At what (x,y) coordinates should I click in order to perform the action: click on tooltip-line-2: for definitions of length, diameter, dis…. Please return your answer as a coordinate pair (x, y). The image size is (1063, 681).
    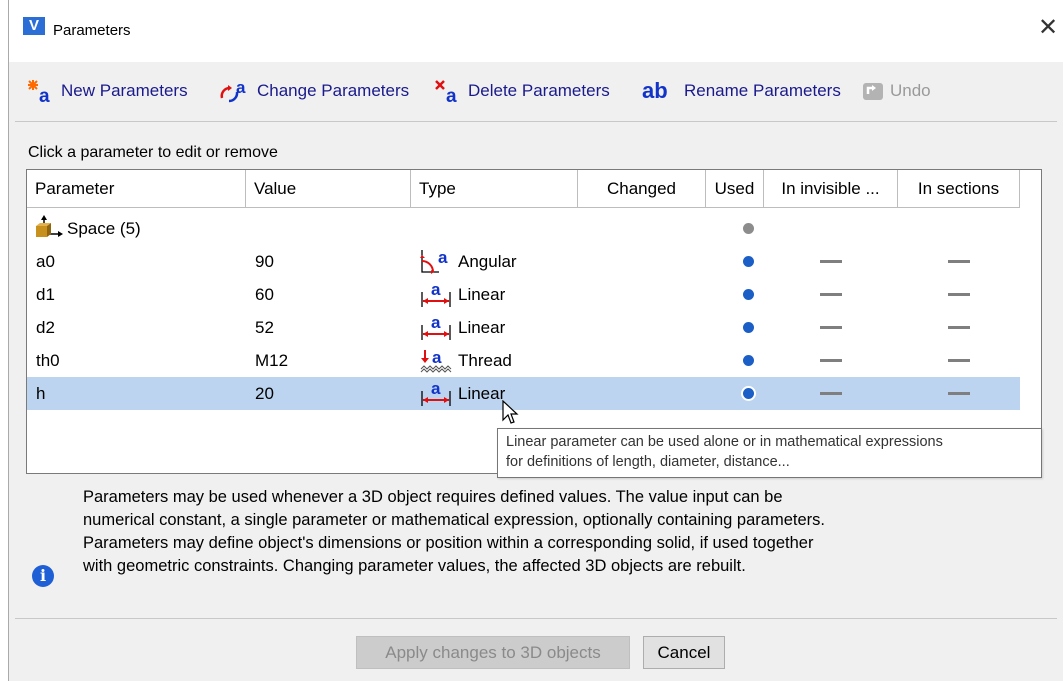
    Looking at the image, I should click on (648, 462).